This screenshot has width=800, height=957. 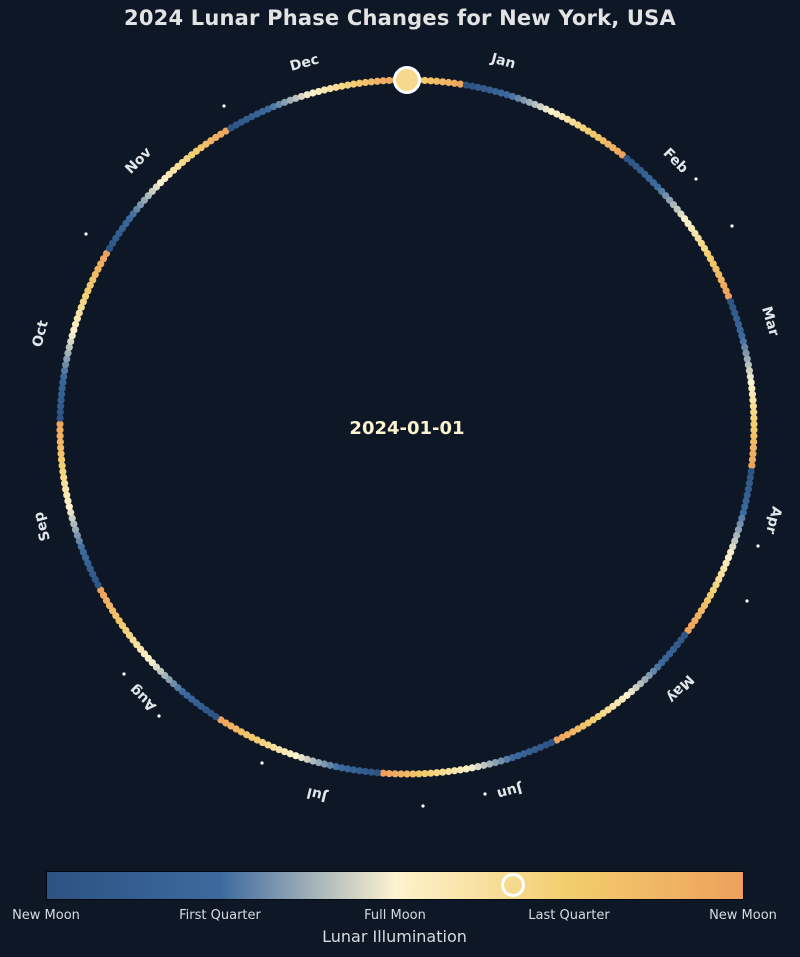 I want to click on month-label-oct: Oct, so click(x=41, y=334).